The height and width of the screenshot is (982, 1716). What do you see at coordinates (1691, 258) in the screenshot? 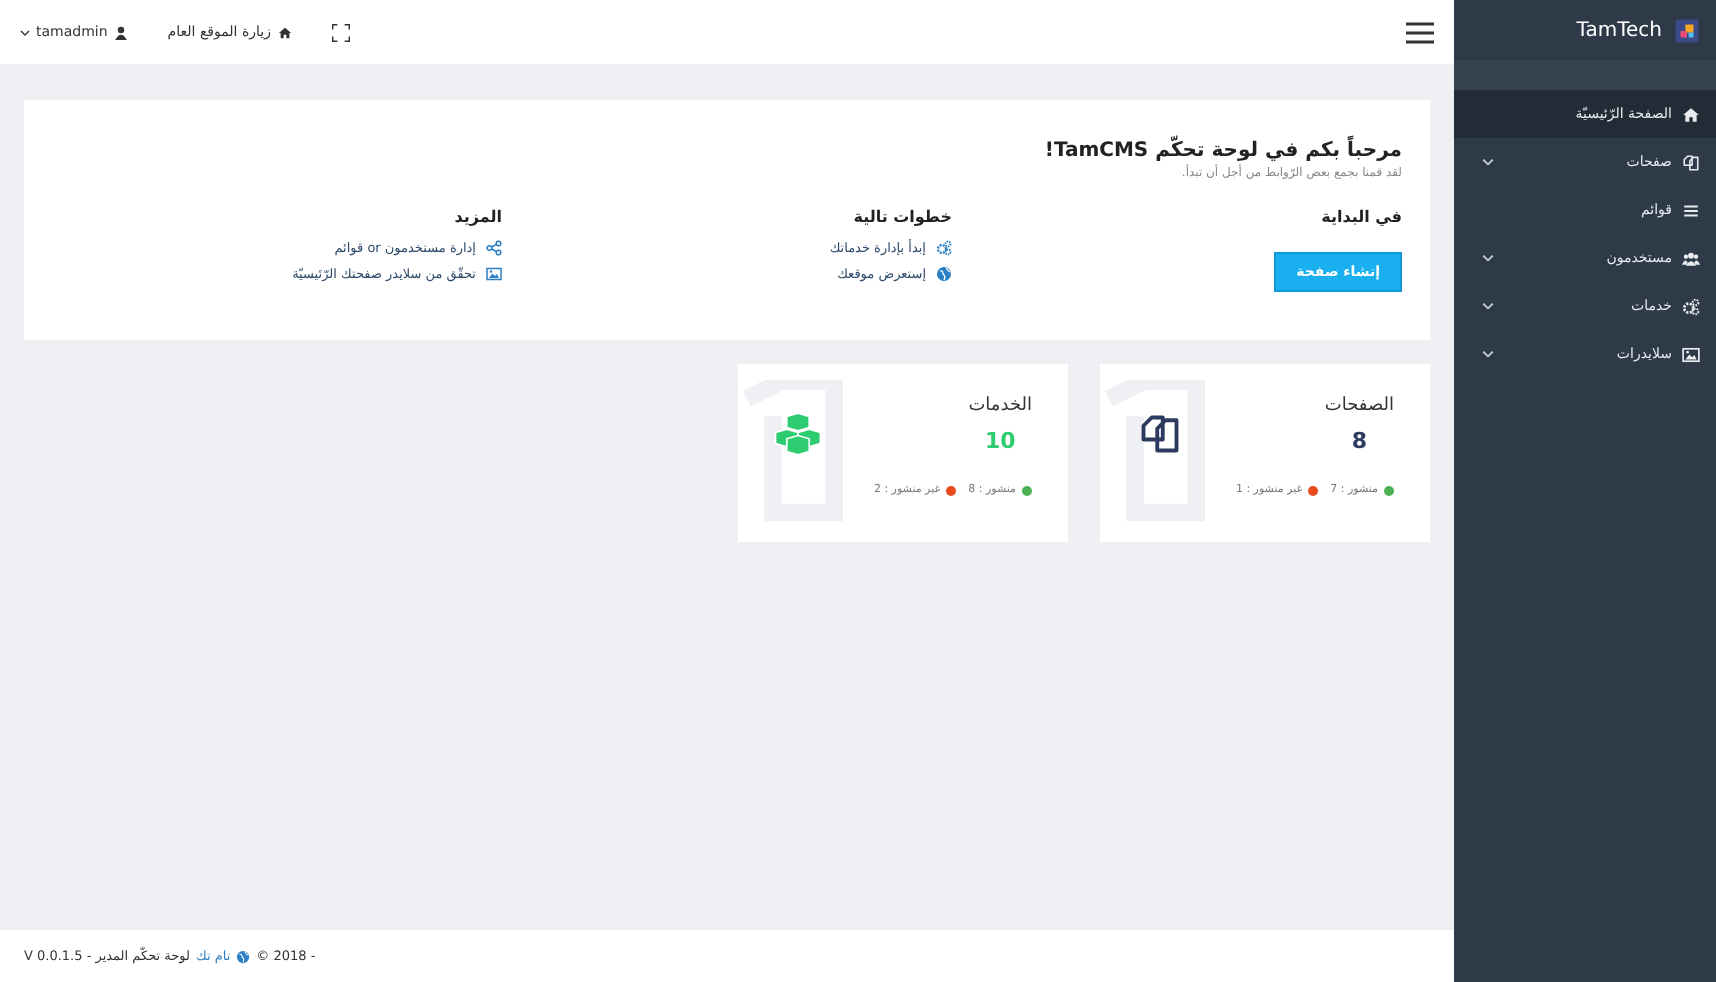
I see `users-icon` at bounding box center [1691, 258].